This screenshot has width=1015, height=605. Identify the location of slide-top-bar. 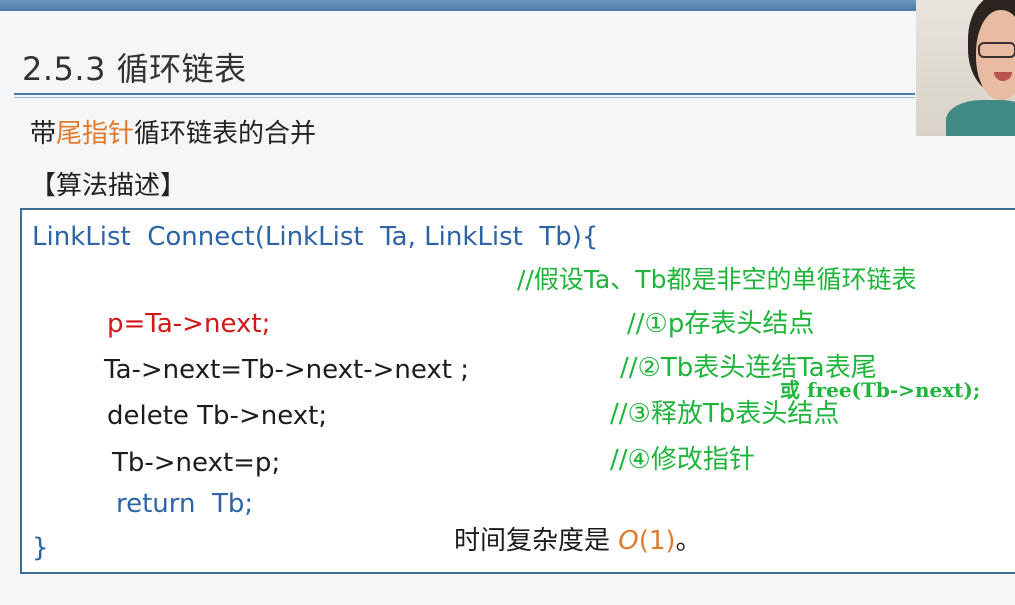
(507, 5).